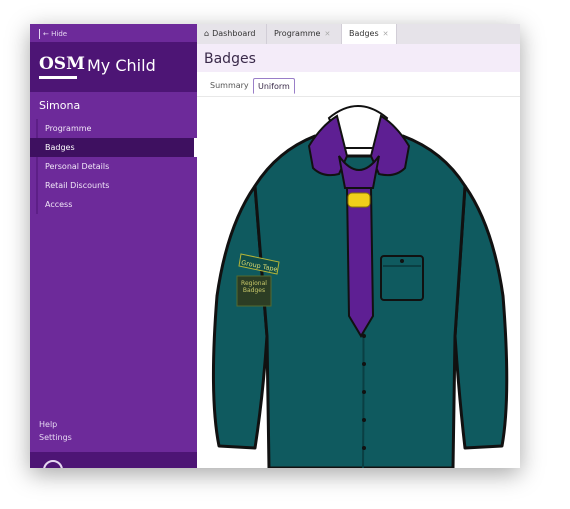  I want to click on sidebar-item-label: Retail Discounts, so click(77, 185).